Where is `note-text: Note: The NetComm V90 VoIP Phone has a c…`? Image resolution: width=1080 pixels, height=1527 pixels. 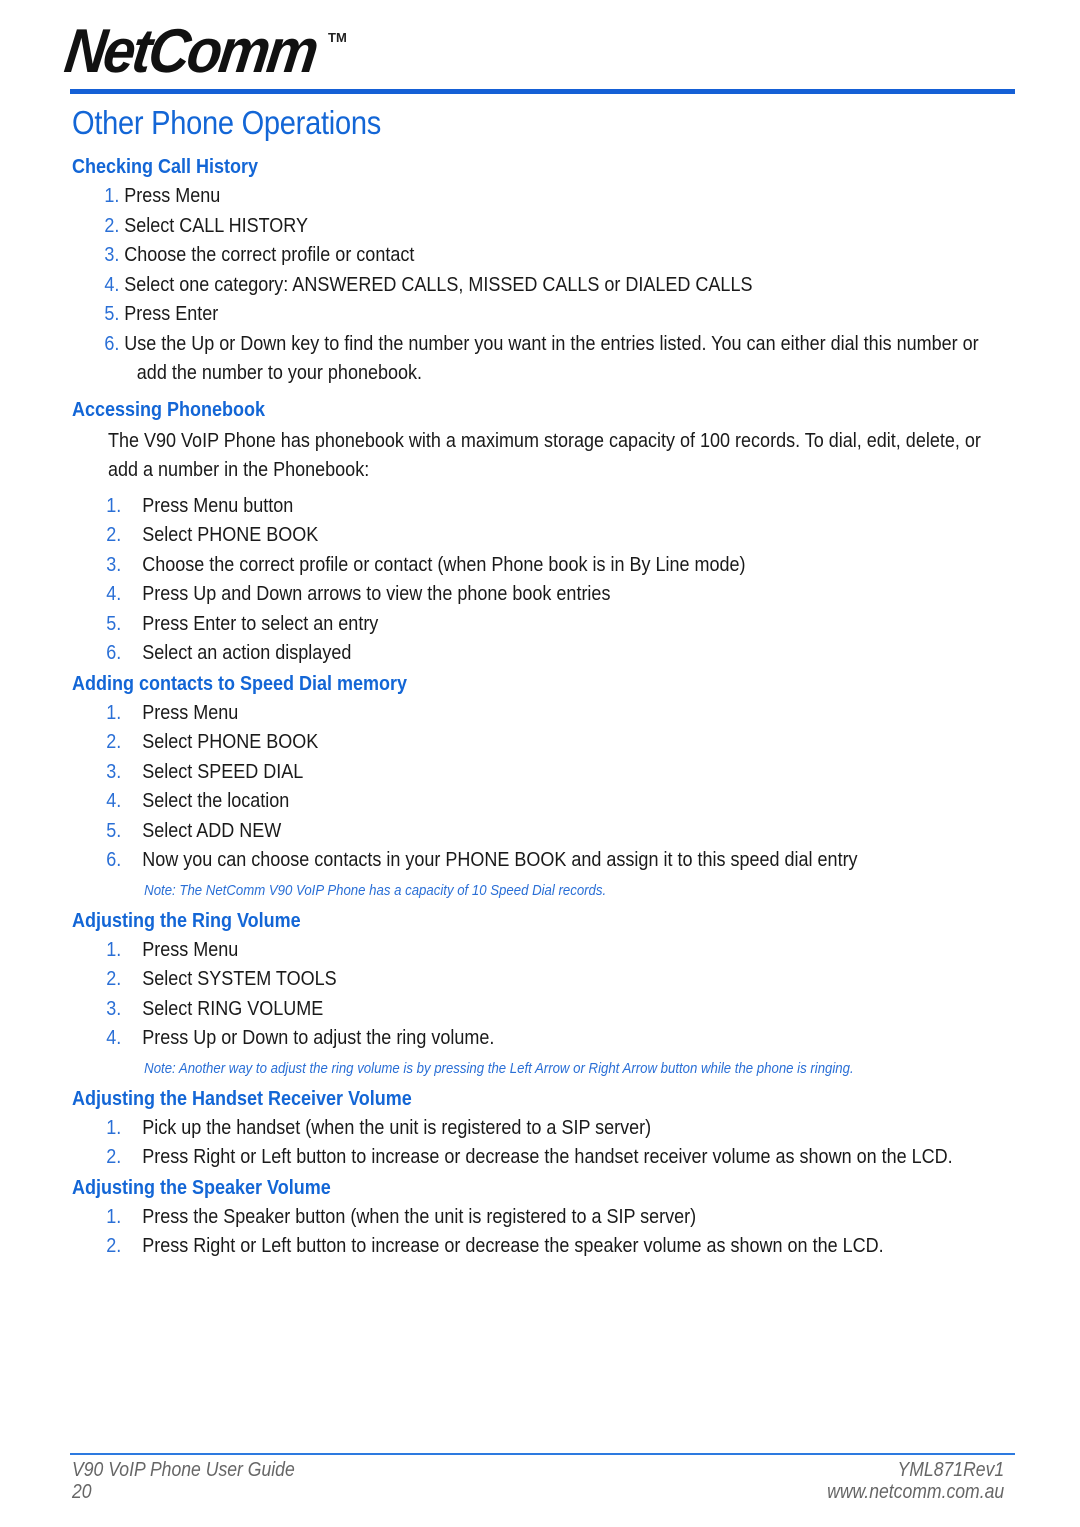
note-text: Note: The NetComm V90 VoIP Phone has a c… is located at coordinates (375, 890).